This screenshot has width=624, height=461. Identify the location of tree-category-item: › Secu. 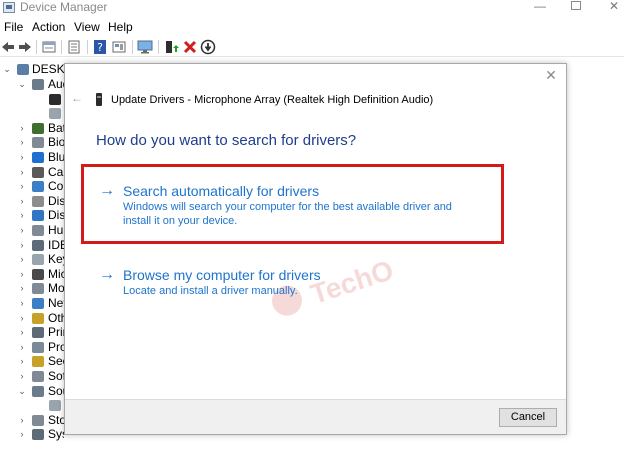
(32, 361).